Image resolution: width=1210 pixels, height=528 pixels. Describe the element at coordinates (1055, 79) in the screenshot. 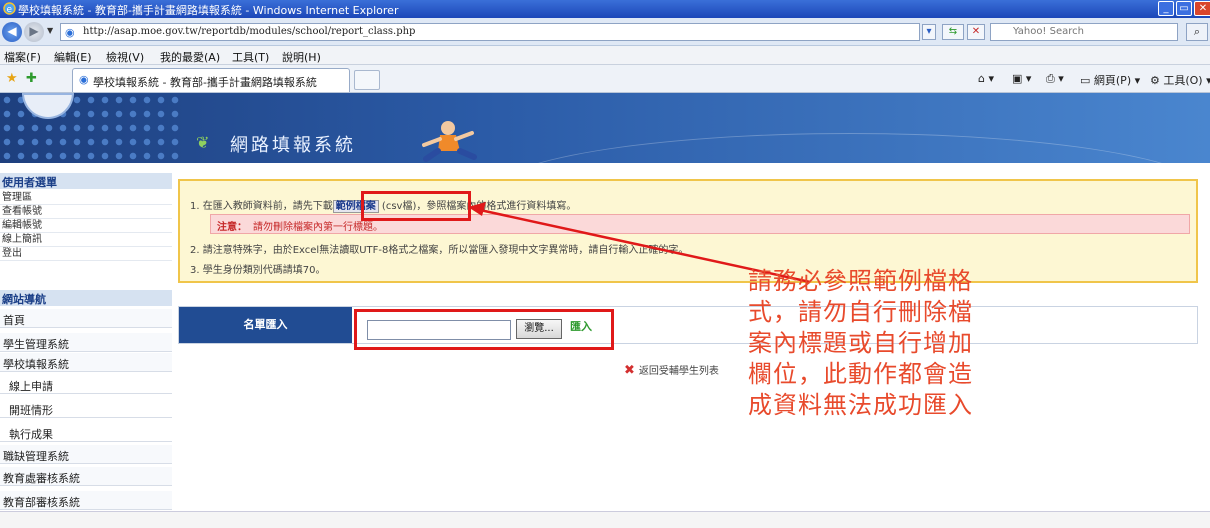

I see `print-icon: ⎙ ▾` at that location.